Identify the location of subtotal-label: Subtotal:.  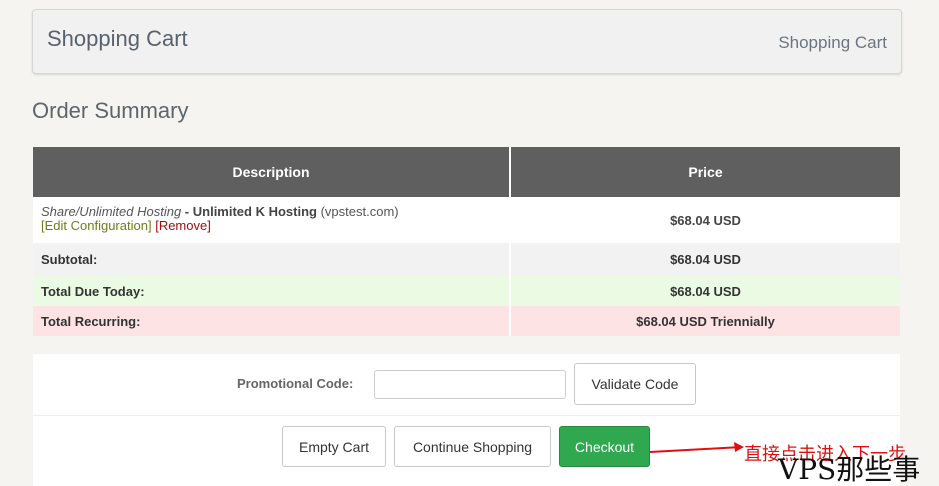
(272, 259).